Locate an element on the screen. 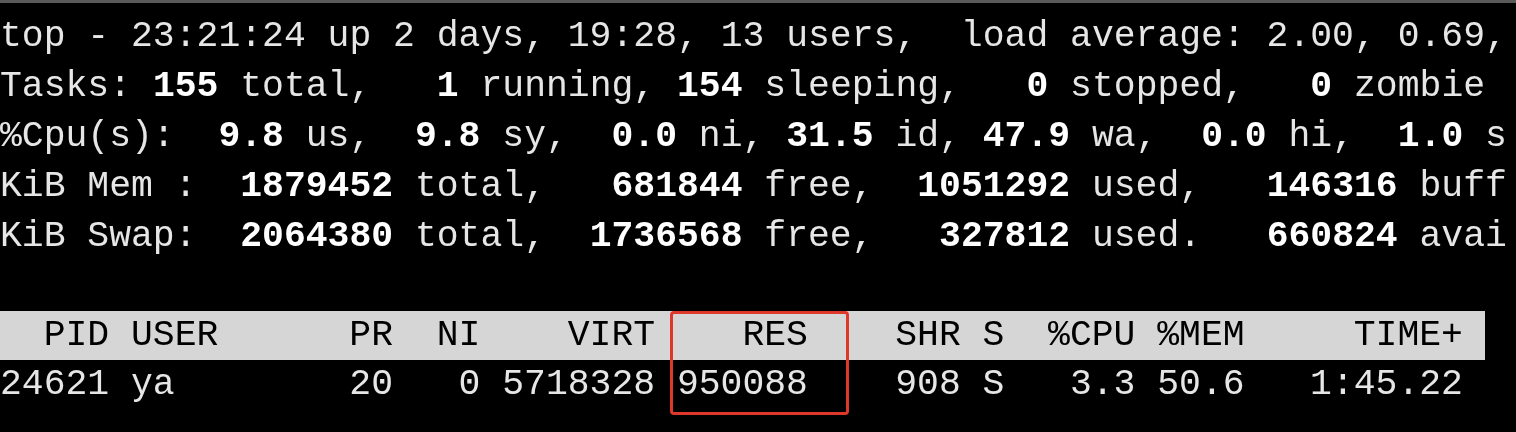 The height and width of the screenshot is (432, 1516). table-cell-text: 20 is located at coordinates (371, 385).